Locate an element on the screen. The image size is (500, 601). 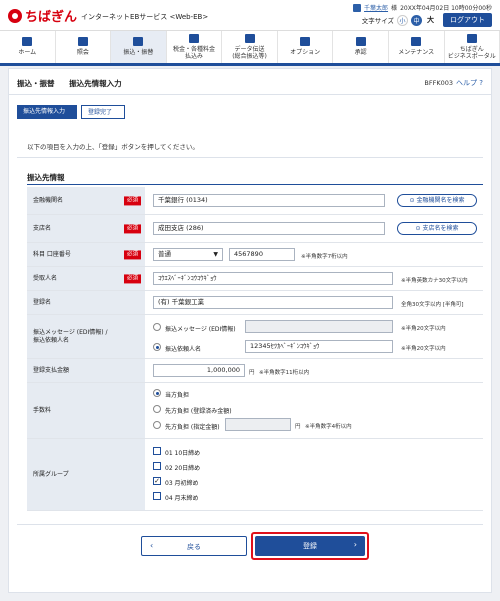
group-option: 01 10日締め is located at coordinates (183, 453).